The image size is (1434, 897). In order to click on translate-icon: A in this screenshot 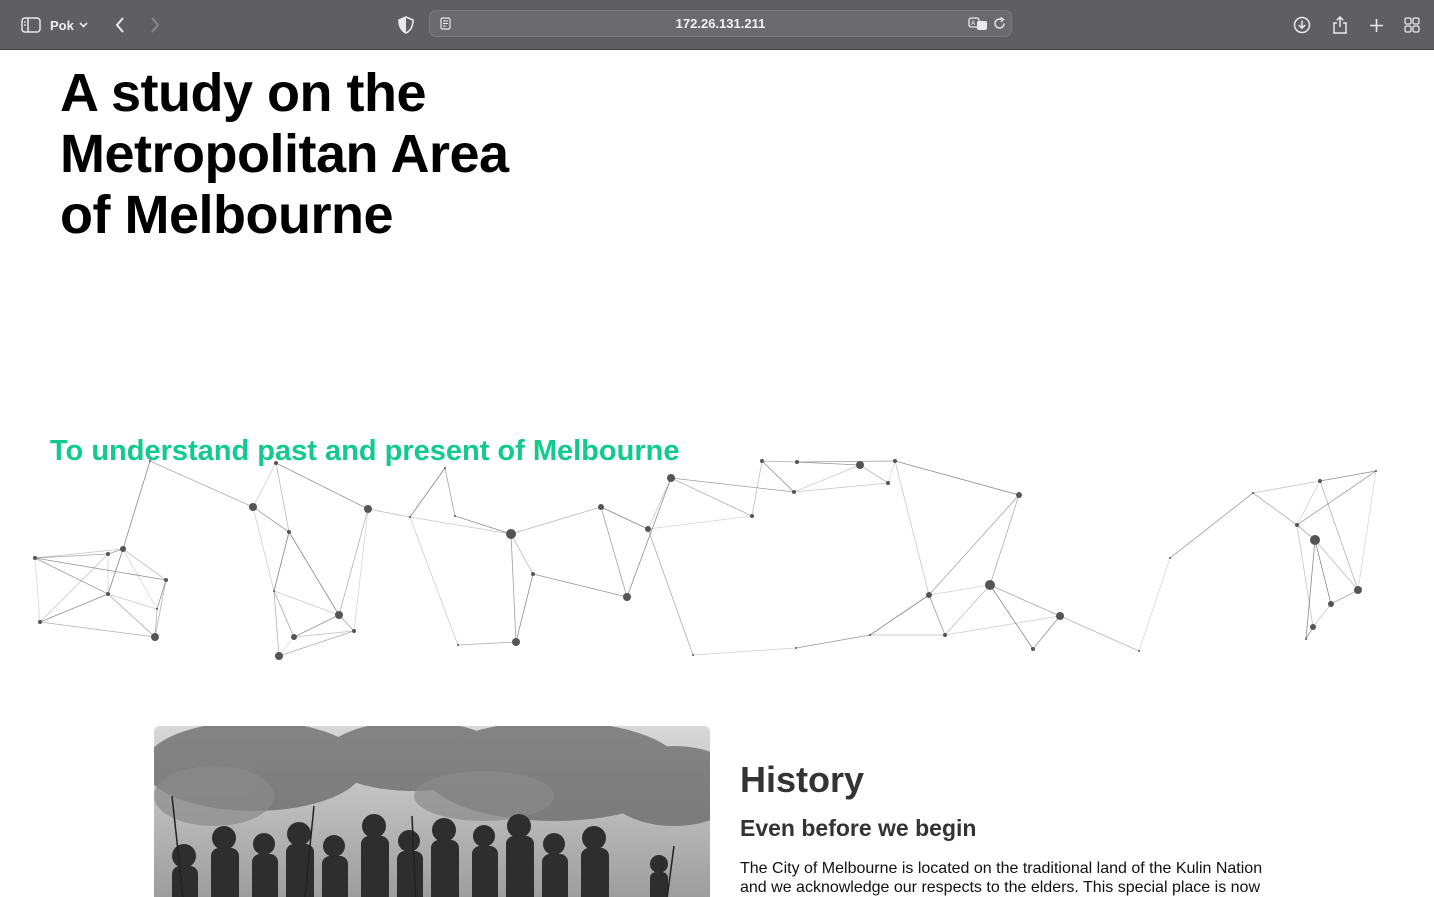, I will do `click(978, 23)`.